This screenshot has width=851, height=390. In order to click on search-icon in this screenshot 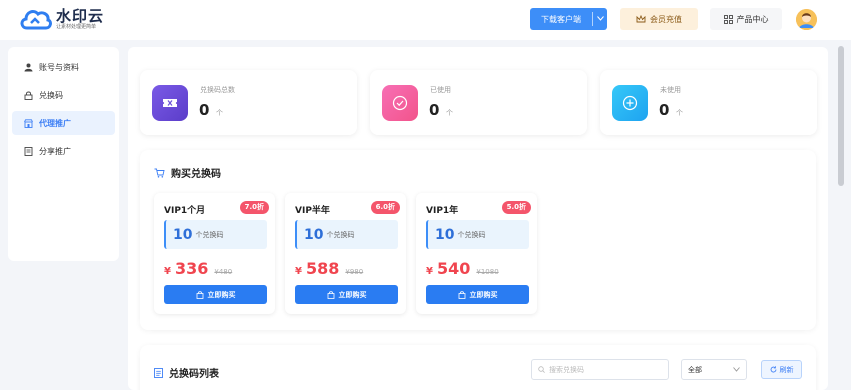, I will do `click(541, 369)`.